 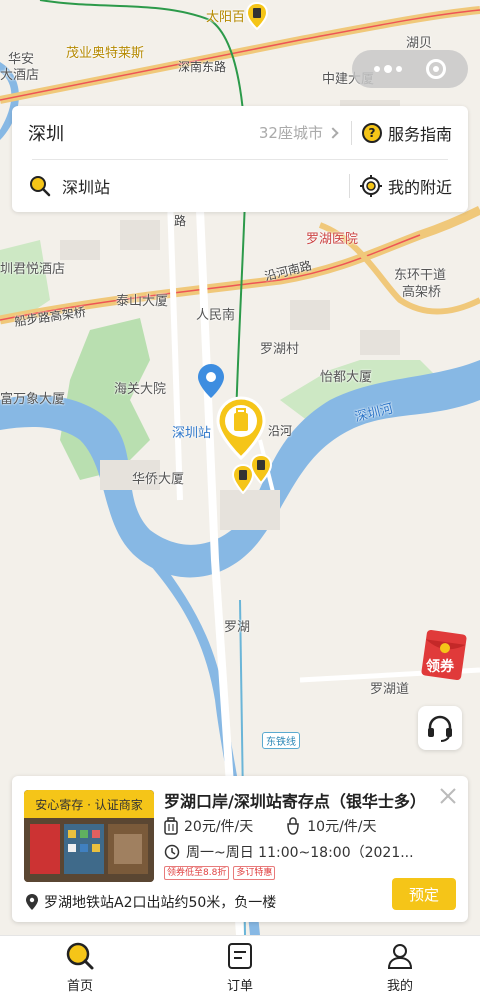 I want to click on close-icon, so click(x=448, y=796).